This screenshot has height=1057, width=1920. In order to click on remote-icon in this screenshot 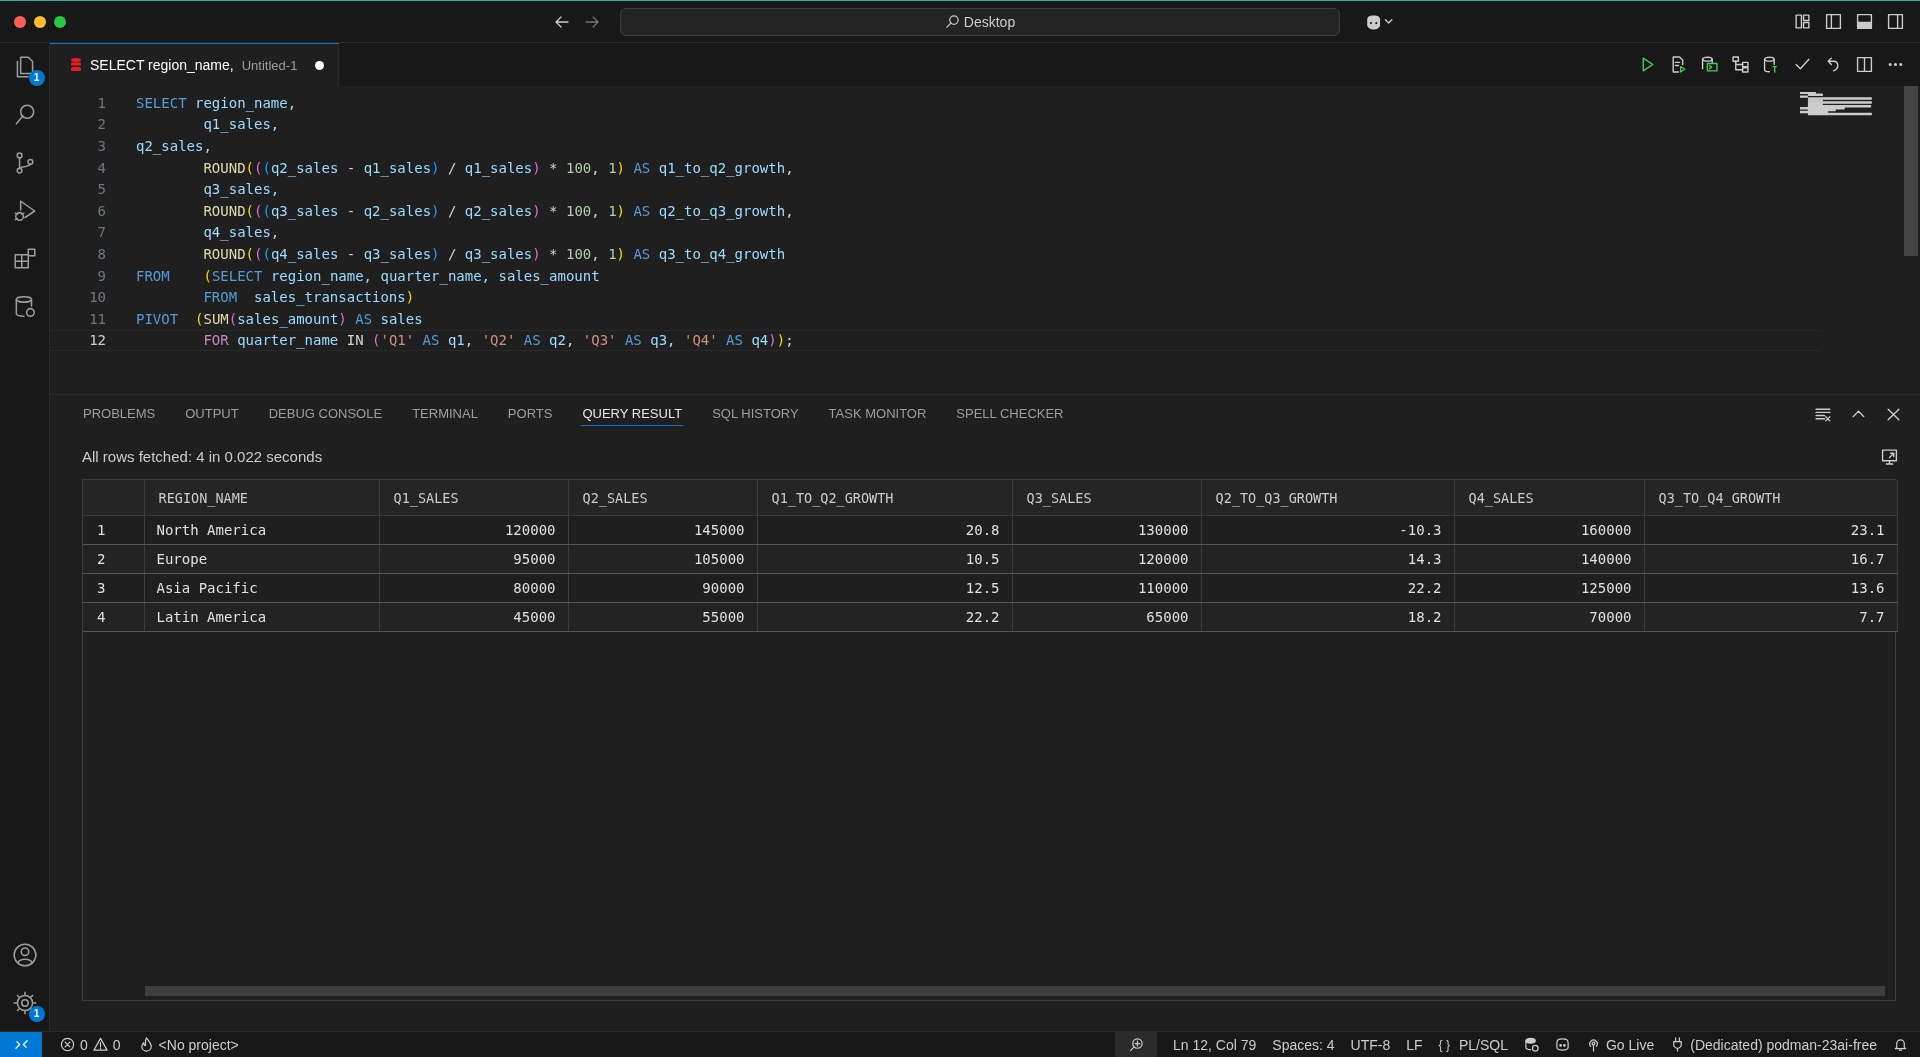, I will do `click(21, 1044)`.